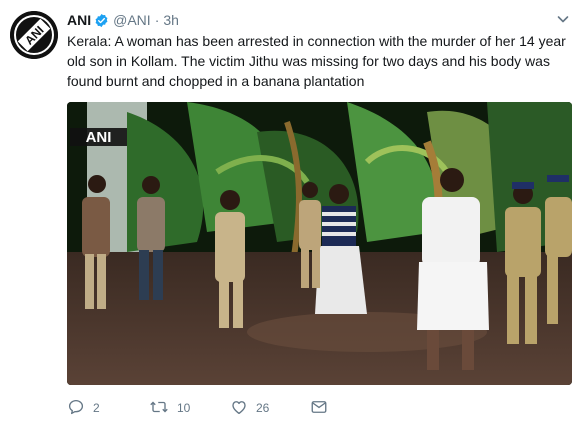  Describe the element at coordinates (184, 408) in the screenshot. I see `retweet-count: 10` at that location.